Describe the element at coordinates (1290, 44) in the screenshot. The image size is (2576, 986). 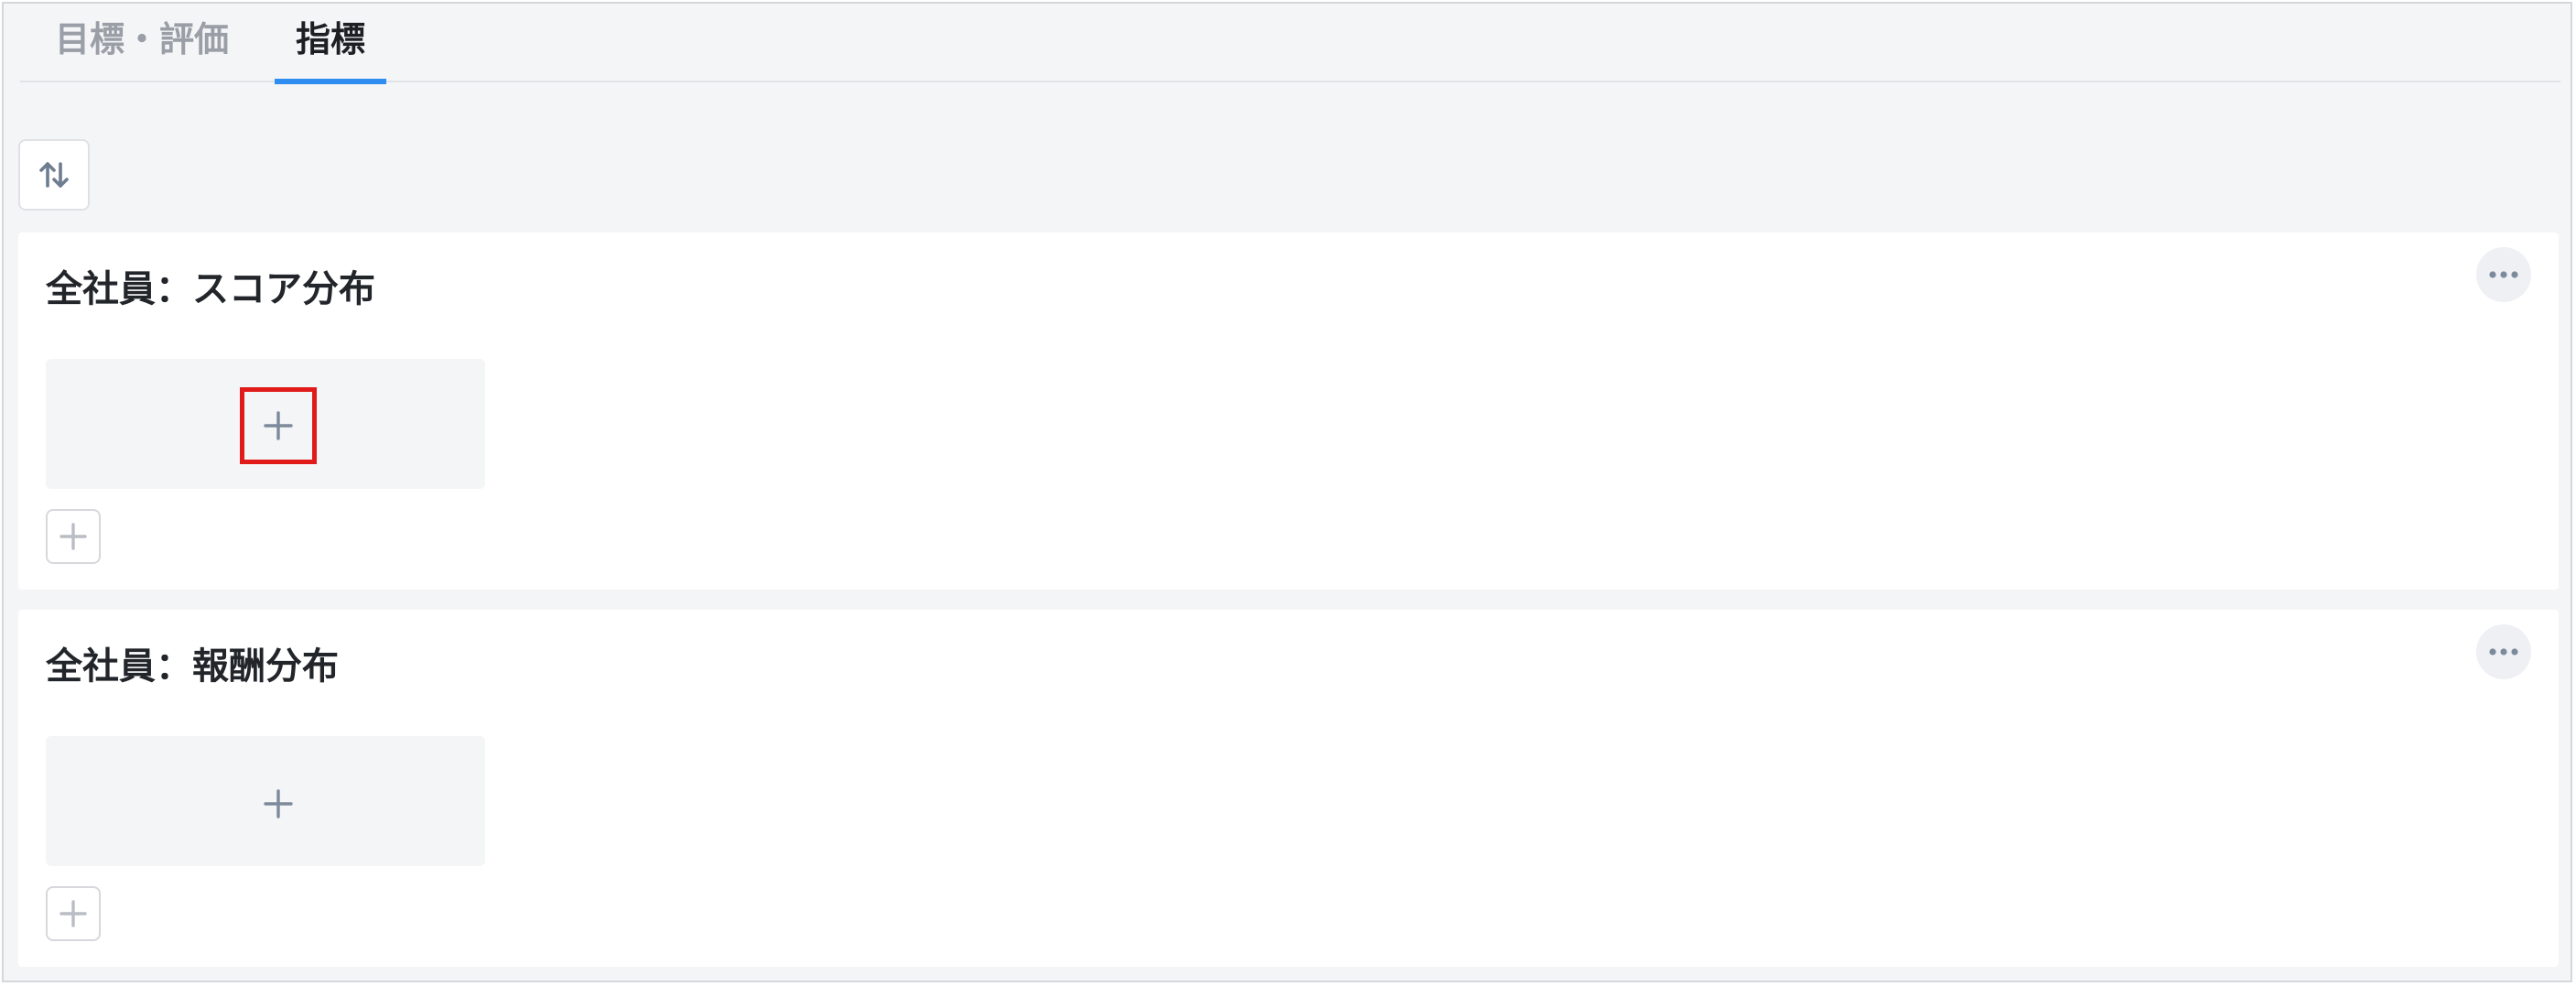
I see `tab-bar: 目標・評価 指標` at that location.